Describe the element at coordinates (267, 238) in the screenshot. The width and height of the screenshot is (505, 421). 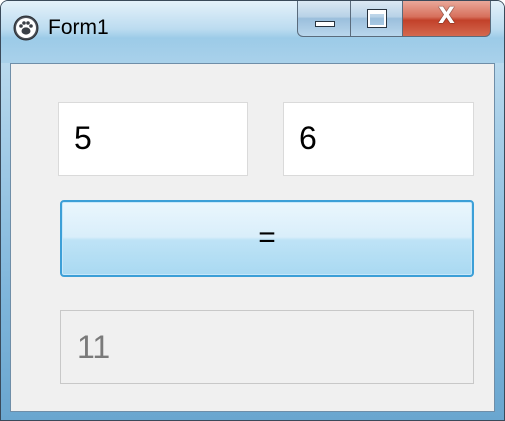
I see `equals-button: =` at that location.